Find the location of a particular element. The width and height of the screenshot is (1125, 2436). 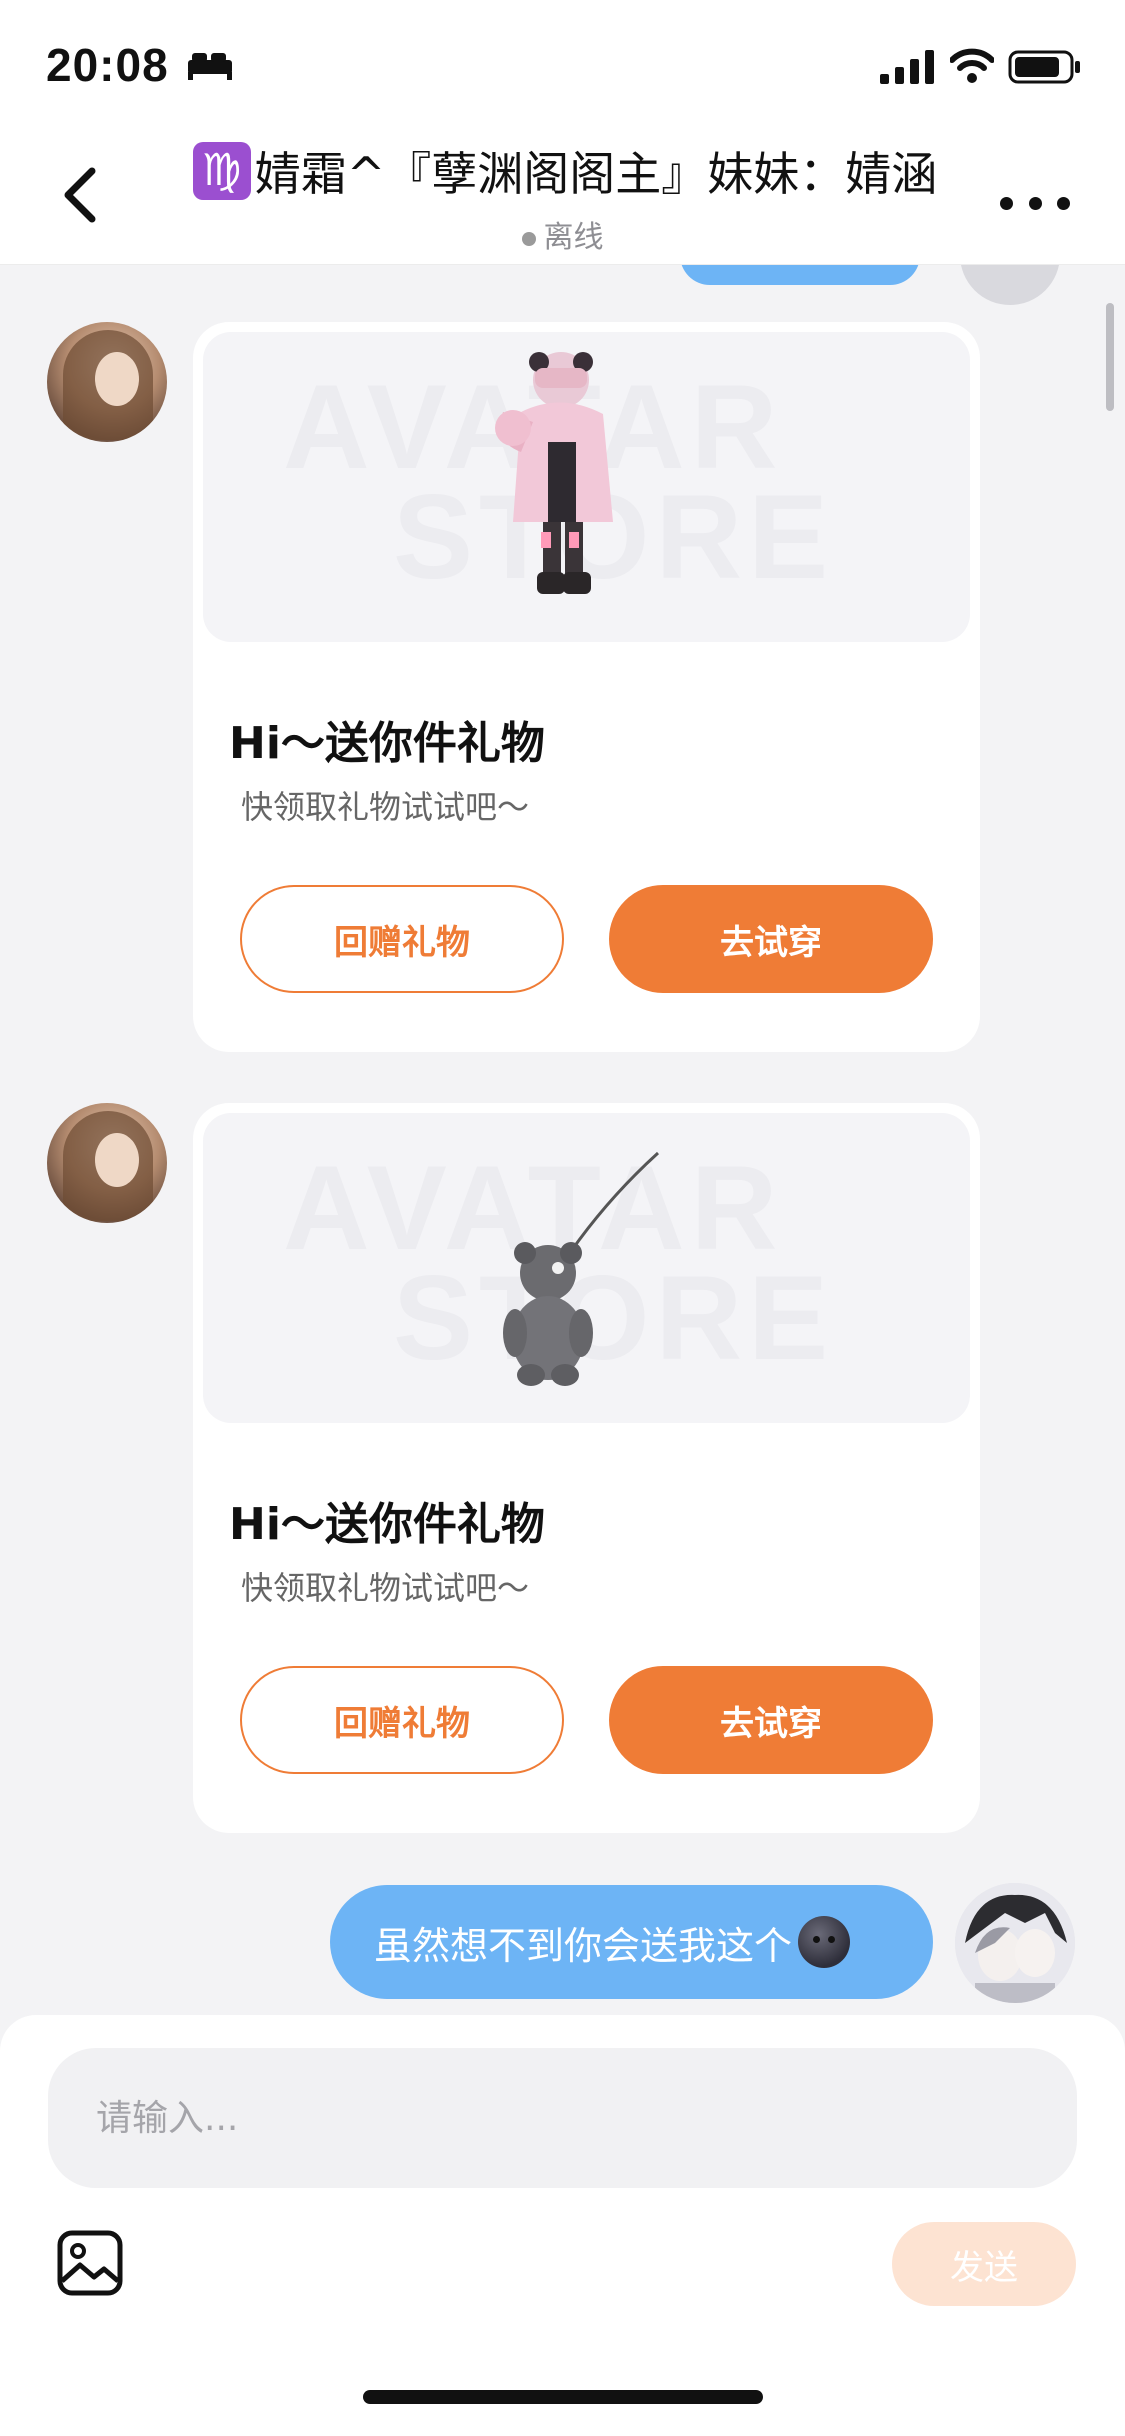

chat-title: 婧霜^『孽渊阁阁主』妹妹：婧涵 is located at coordinates (596, 174).